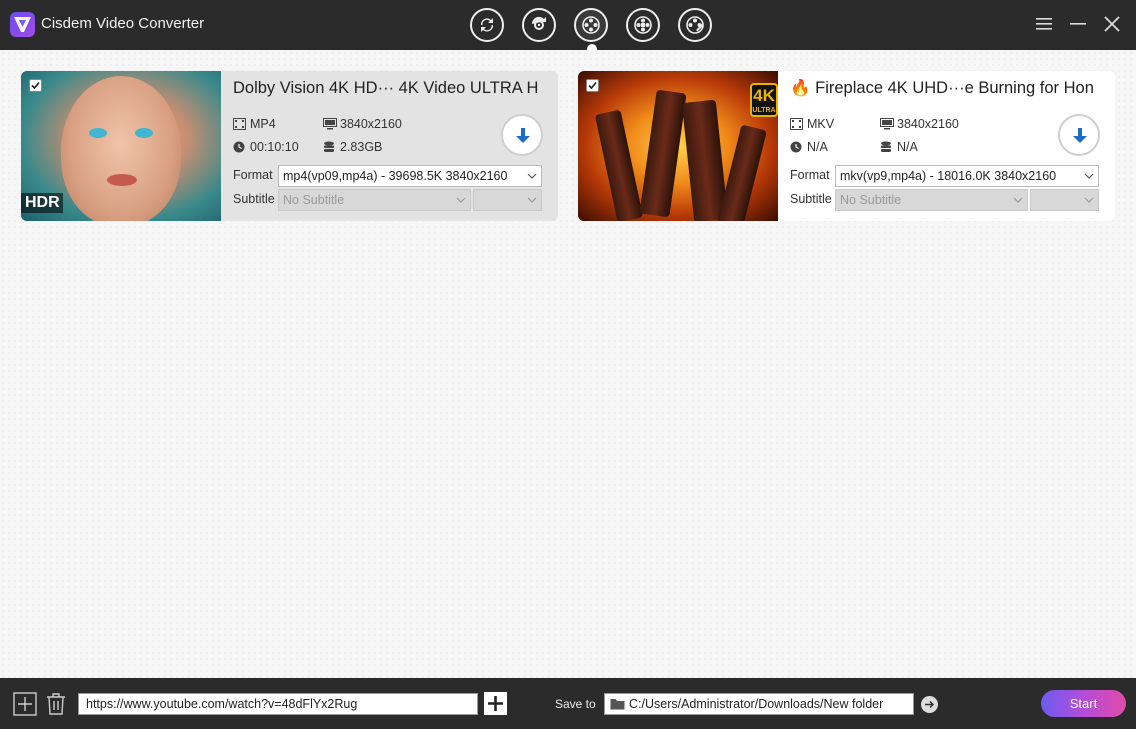  Describe the element at coordinates (123, 23) in the screenshot. I see `app-title: Cisdem Video Converter` at that location.